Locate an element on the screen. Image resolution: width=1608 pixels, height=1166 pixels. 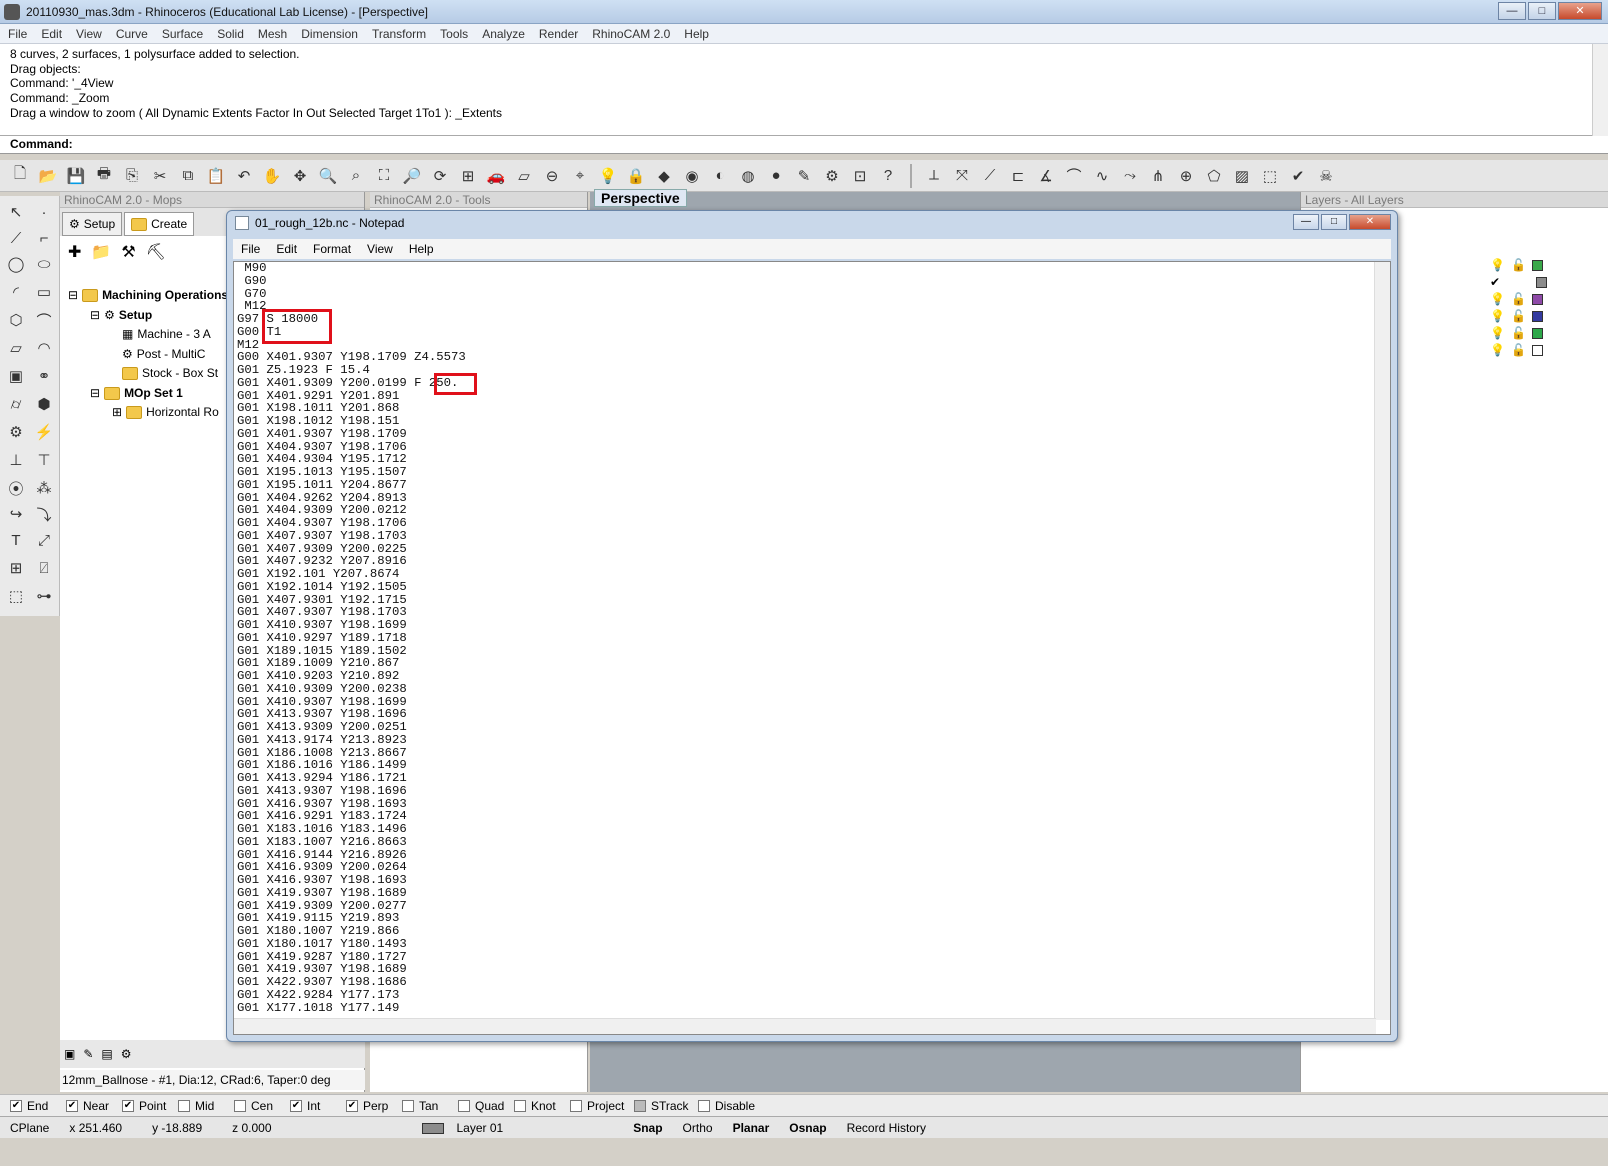
osnap-knot: Knot is located at coordinates (542, 1106).